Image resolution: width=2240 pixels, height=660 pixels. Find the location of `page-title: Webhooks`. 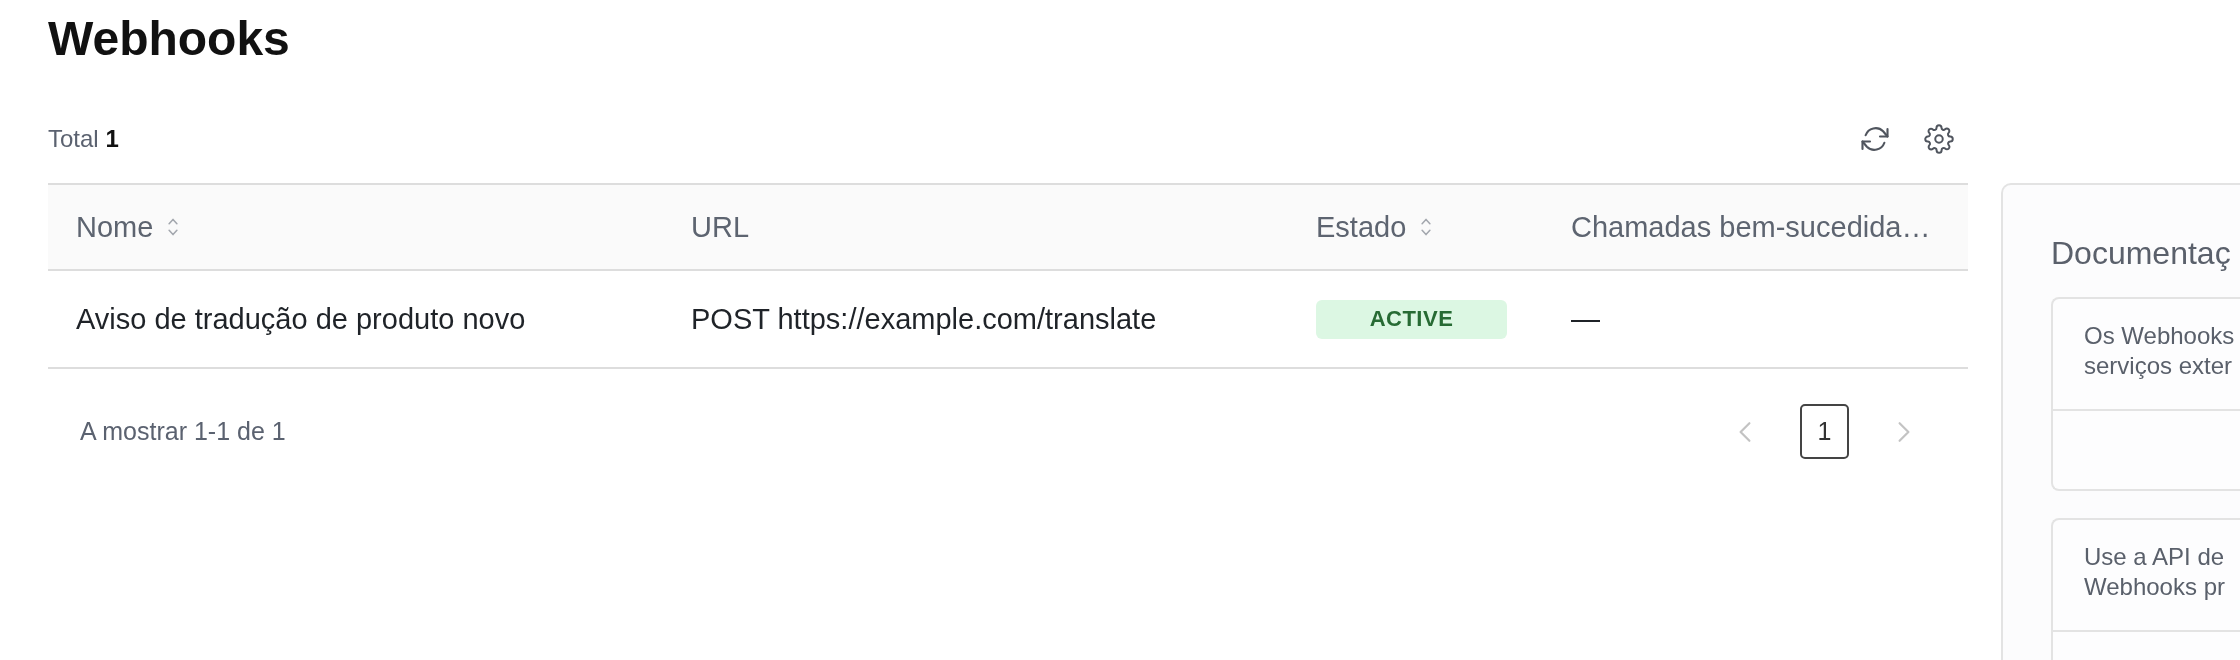

page-title: Webhooks is located at coordinates (169, 39).